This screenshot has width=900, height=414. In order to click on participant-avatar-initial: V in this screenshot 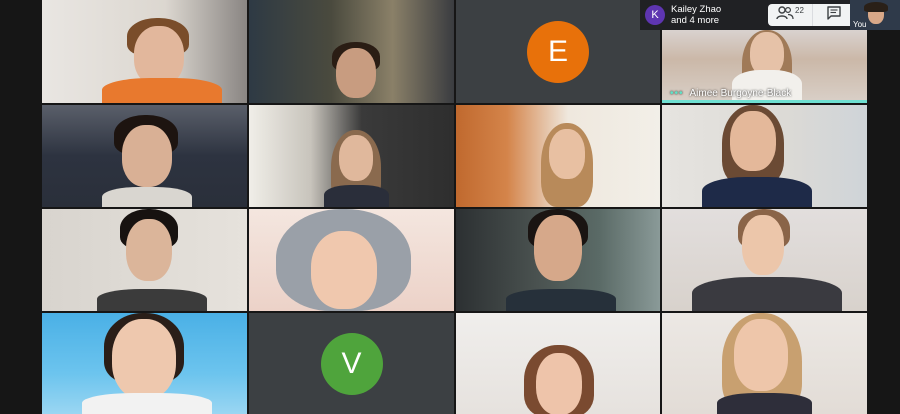, I will do `click(351, 363)`.